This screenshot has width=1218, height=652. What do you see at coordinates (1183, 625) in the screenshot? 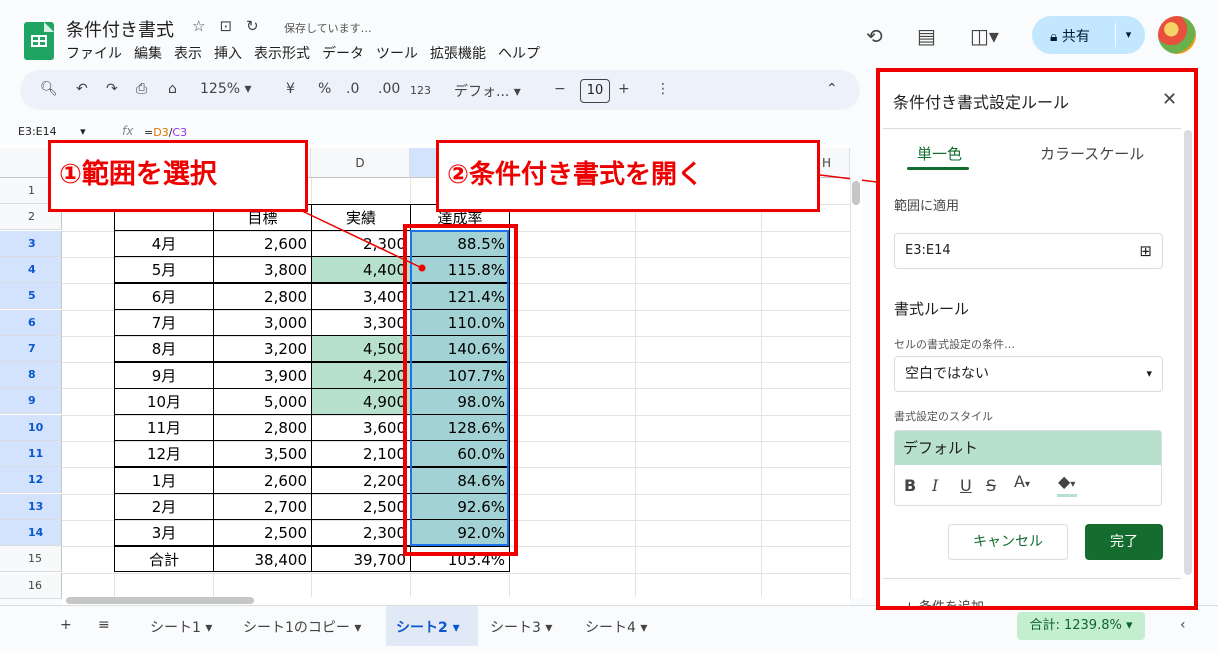
I see `collapse-side-panel-icon: ‹` at bounding box center [1183, 625].